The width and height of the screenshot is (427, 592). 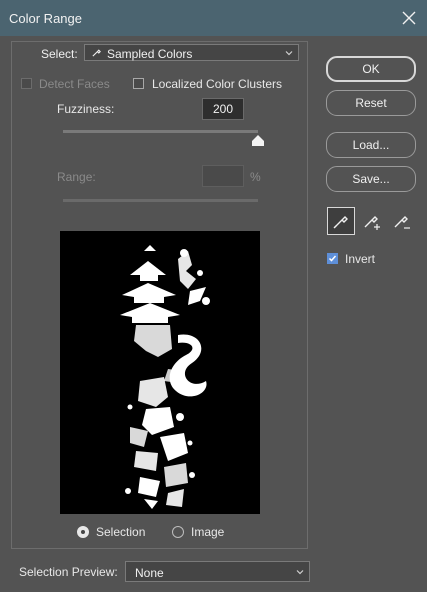 What do you see at coordinates (149, 573) in the screenshot?
I see `selection-preview-value: None` at bounding box center [149, 573].